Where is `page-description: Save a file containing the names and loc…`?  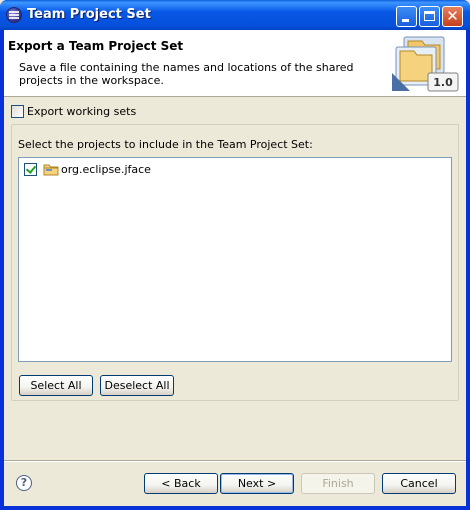
page-description: Save a file containing the names and loc… is located at coordinates (186, 74).